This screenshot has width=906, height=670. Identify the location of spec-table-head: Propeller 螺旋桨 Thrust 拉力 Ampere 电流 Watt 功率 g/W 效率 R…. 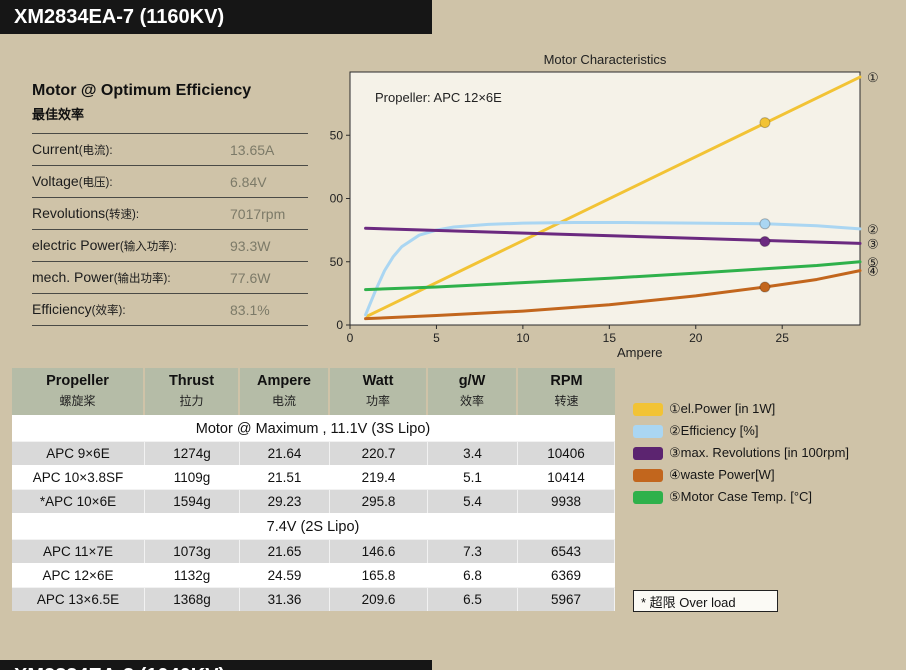
(313, 391).